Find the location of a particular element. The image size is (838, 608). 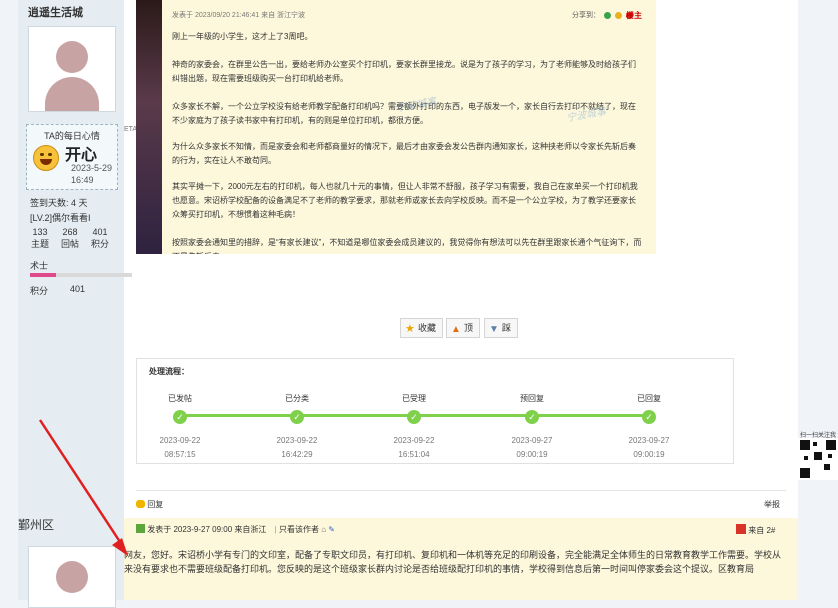

annotation-arrow-icon is located at coordinates (83, 487).